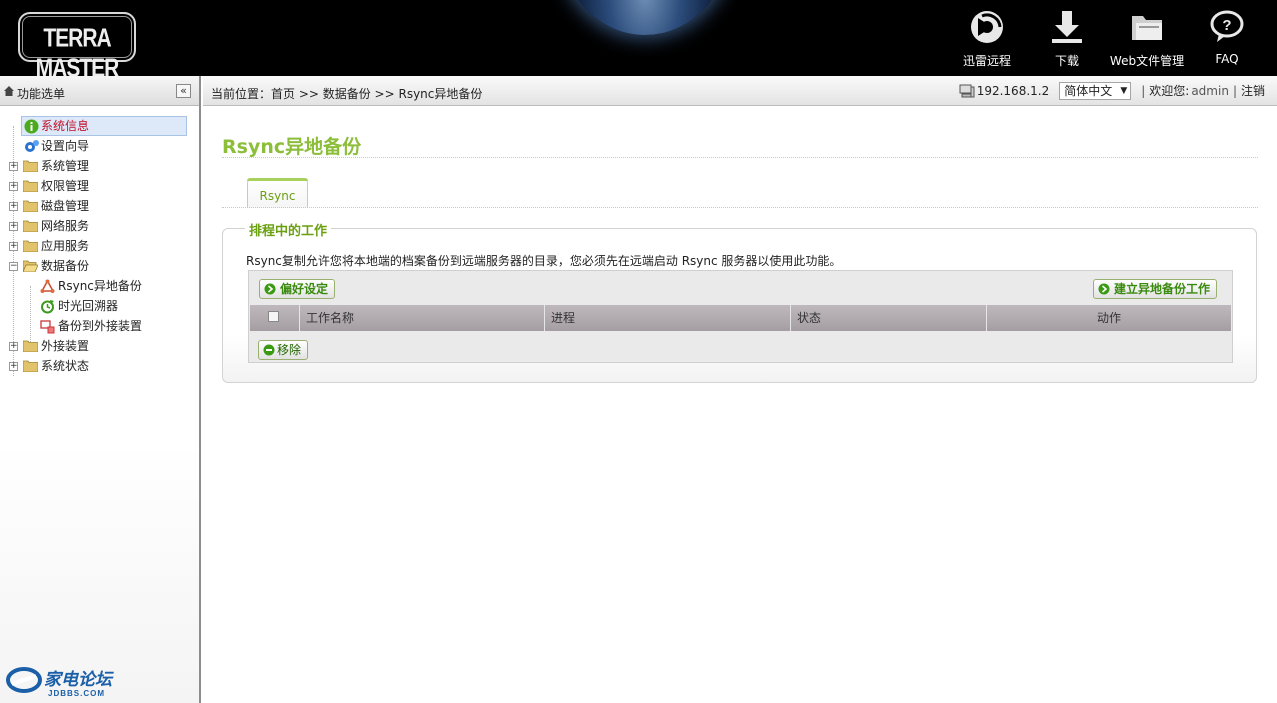  Describe the element at coordinates (47, 286) in the screenshot. I see `rsync-network-icon` at that location.